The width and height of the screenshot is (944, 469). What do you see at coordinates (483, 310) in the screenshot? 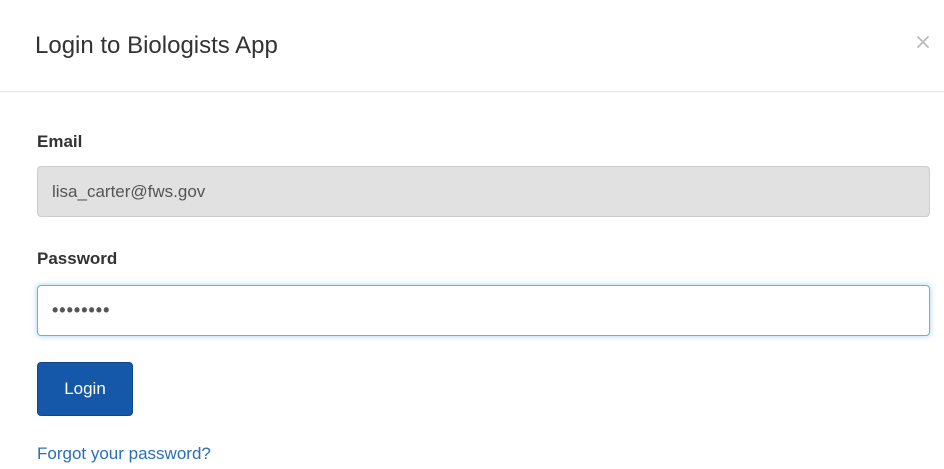
I see `password-field` at bounding box center [483, 310].